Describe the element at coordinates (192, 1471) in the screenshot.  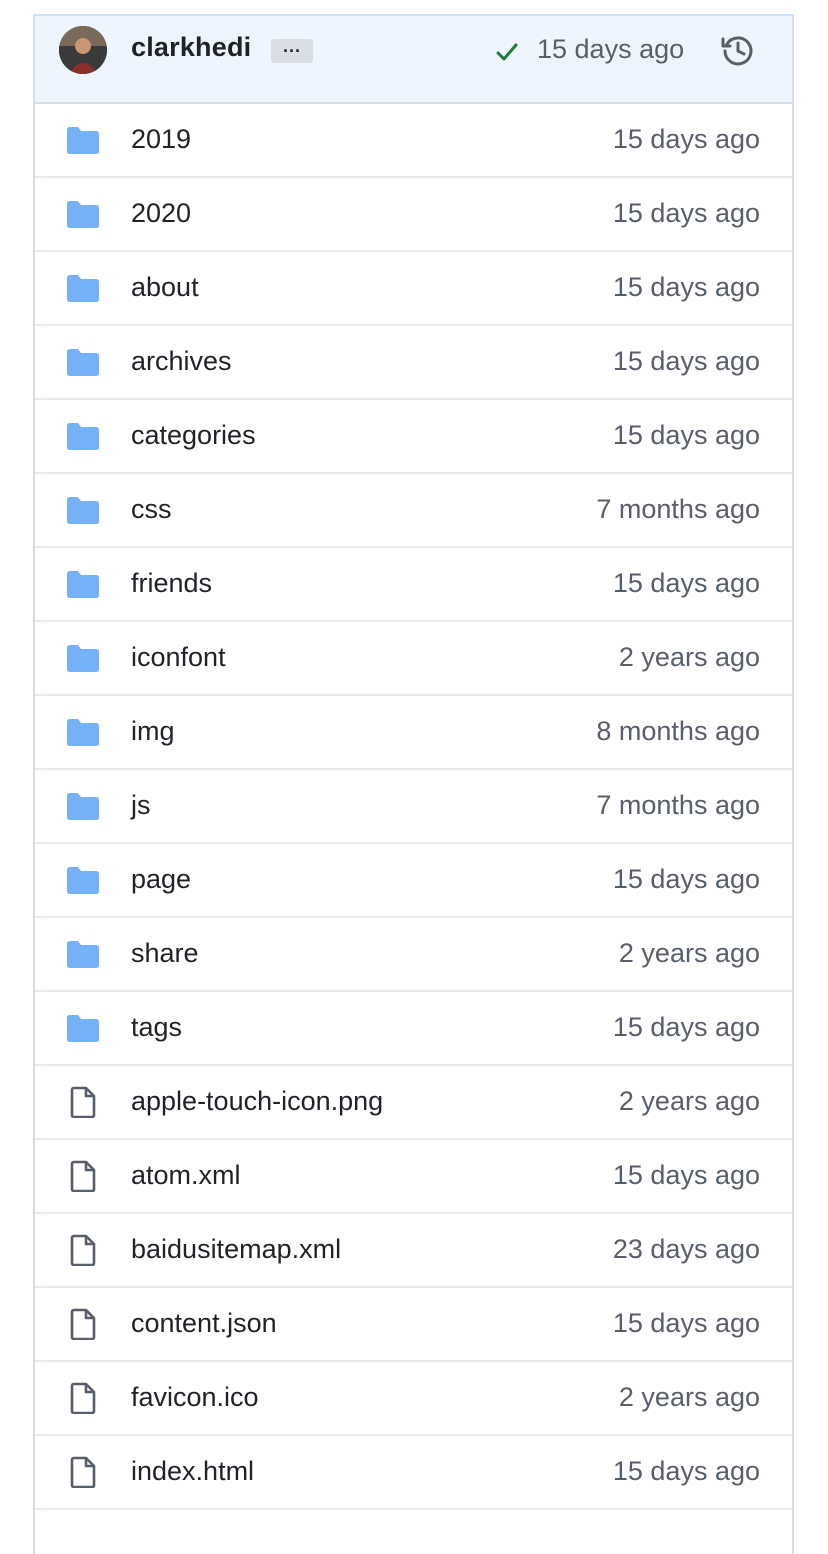
I see `file-name-link: index.html` at that location.